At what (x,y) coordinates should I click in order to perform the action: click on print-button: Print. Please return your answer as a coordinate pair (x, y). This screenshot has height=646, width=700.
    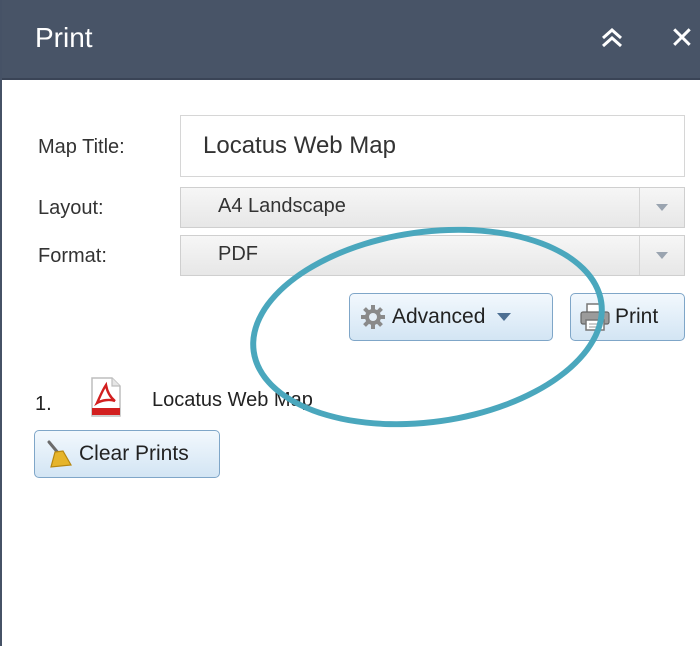
    Looking at the image, I should click on (627, 317).